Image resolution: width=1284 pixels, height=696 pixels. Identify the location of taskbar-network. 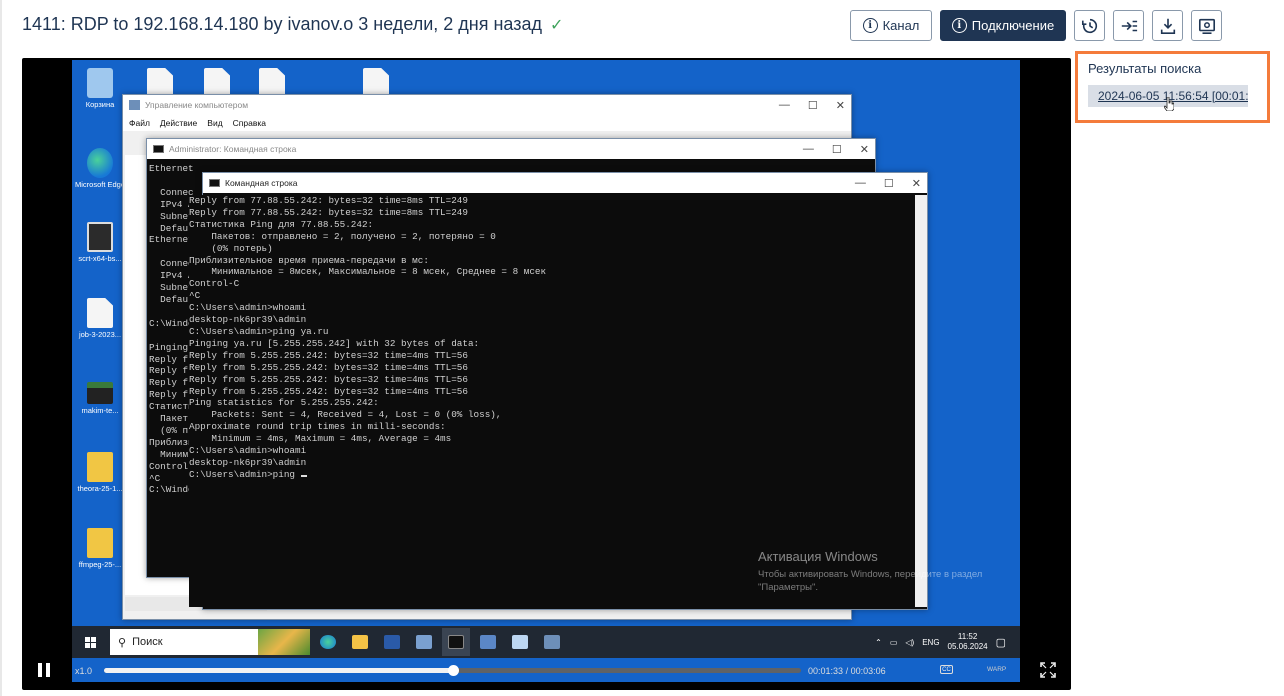
(488, 642).